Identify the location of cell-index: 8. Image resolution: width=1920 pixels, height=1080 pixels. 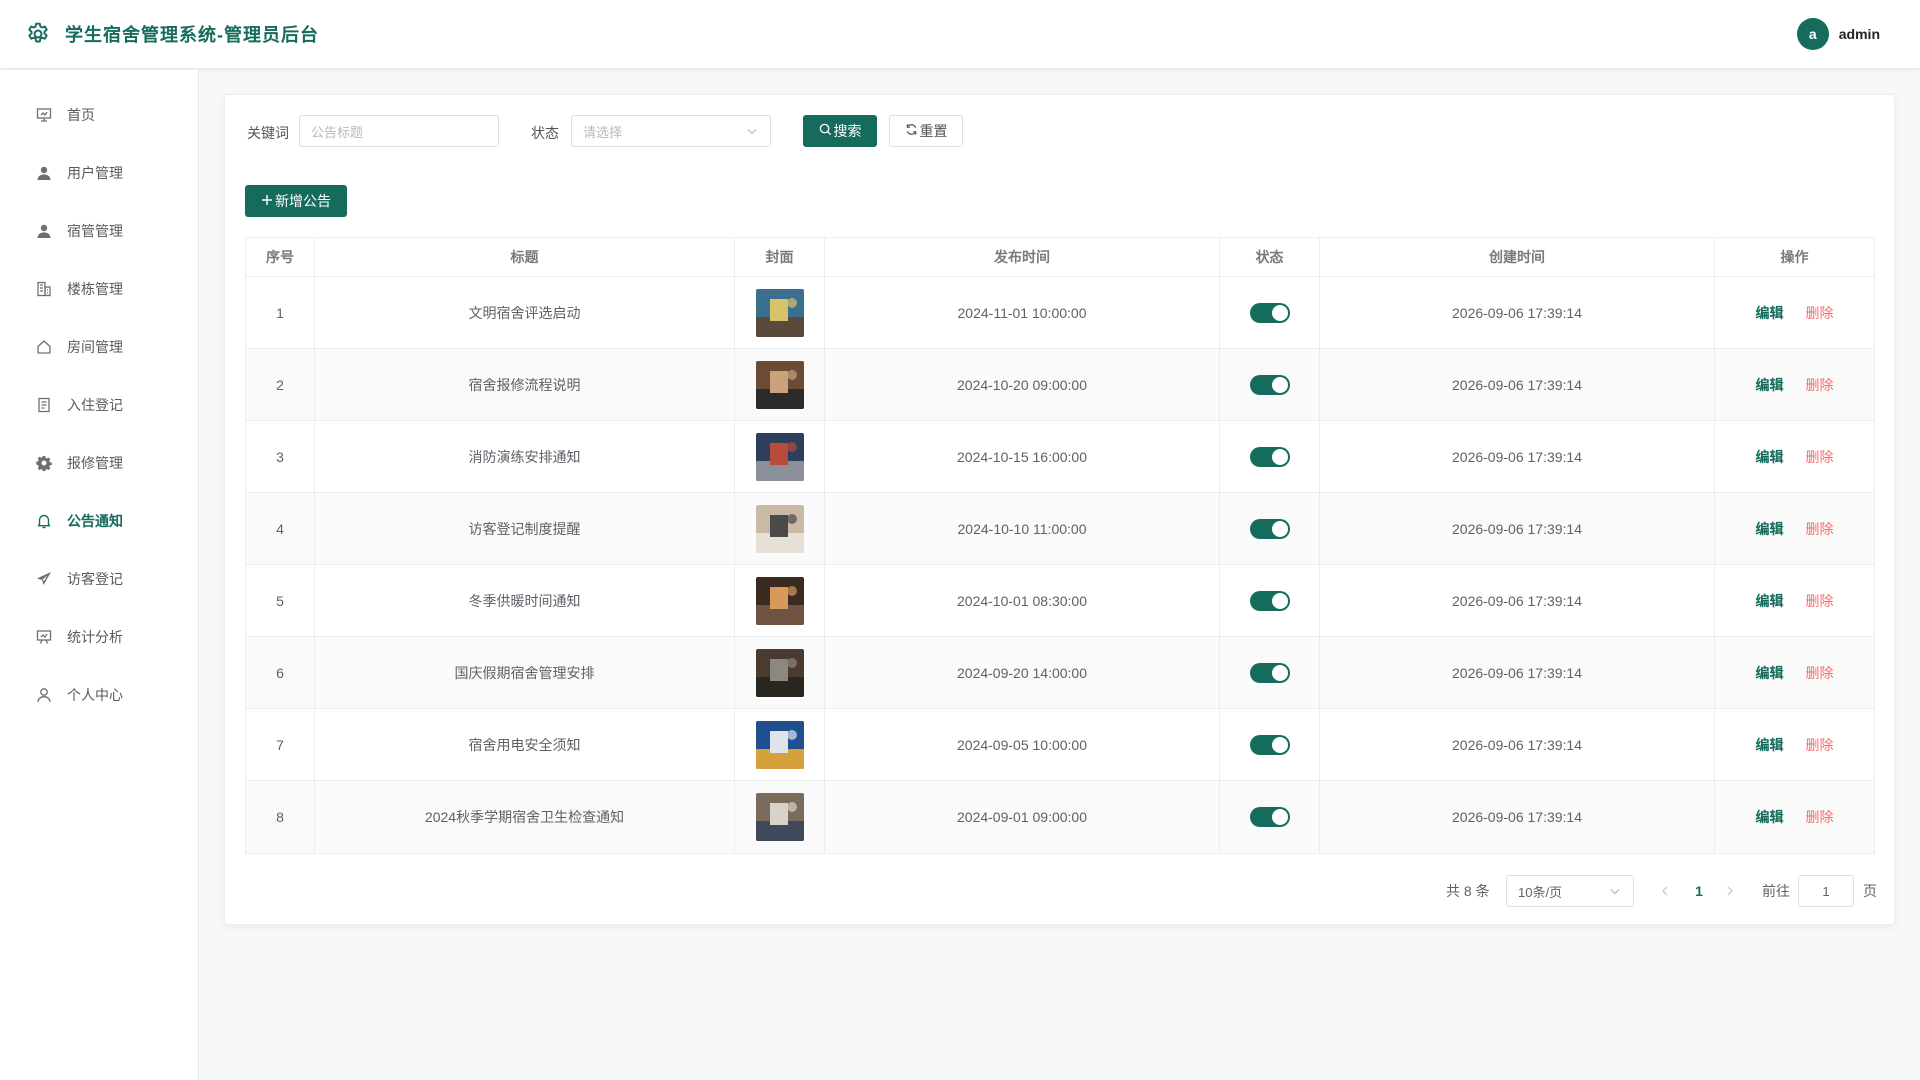
(280, 817).